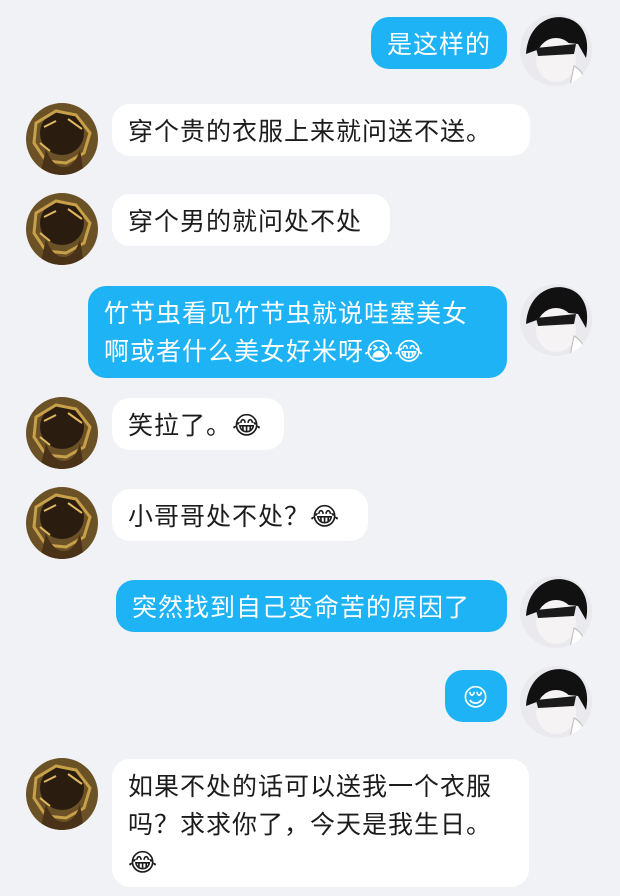  Describe the element at coordinates (320, 823) in the screenshot. I see `incoming-message-bubble: 如果不处的话可以送我一个衣服 吗？求求你了，今天是我生日。 😂` at that location.